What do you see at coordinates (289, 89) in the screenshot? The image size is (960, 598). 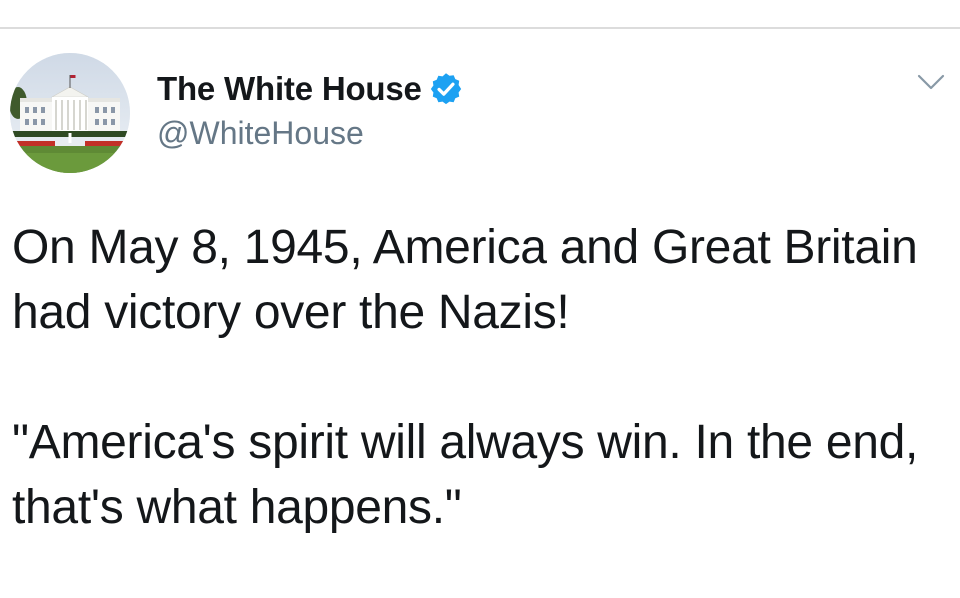 I see `author-display-name: The White House` at bounding box center [289, 89].